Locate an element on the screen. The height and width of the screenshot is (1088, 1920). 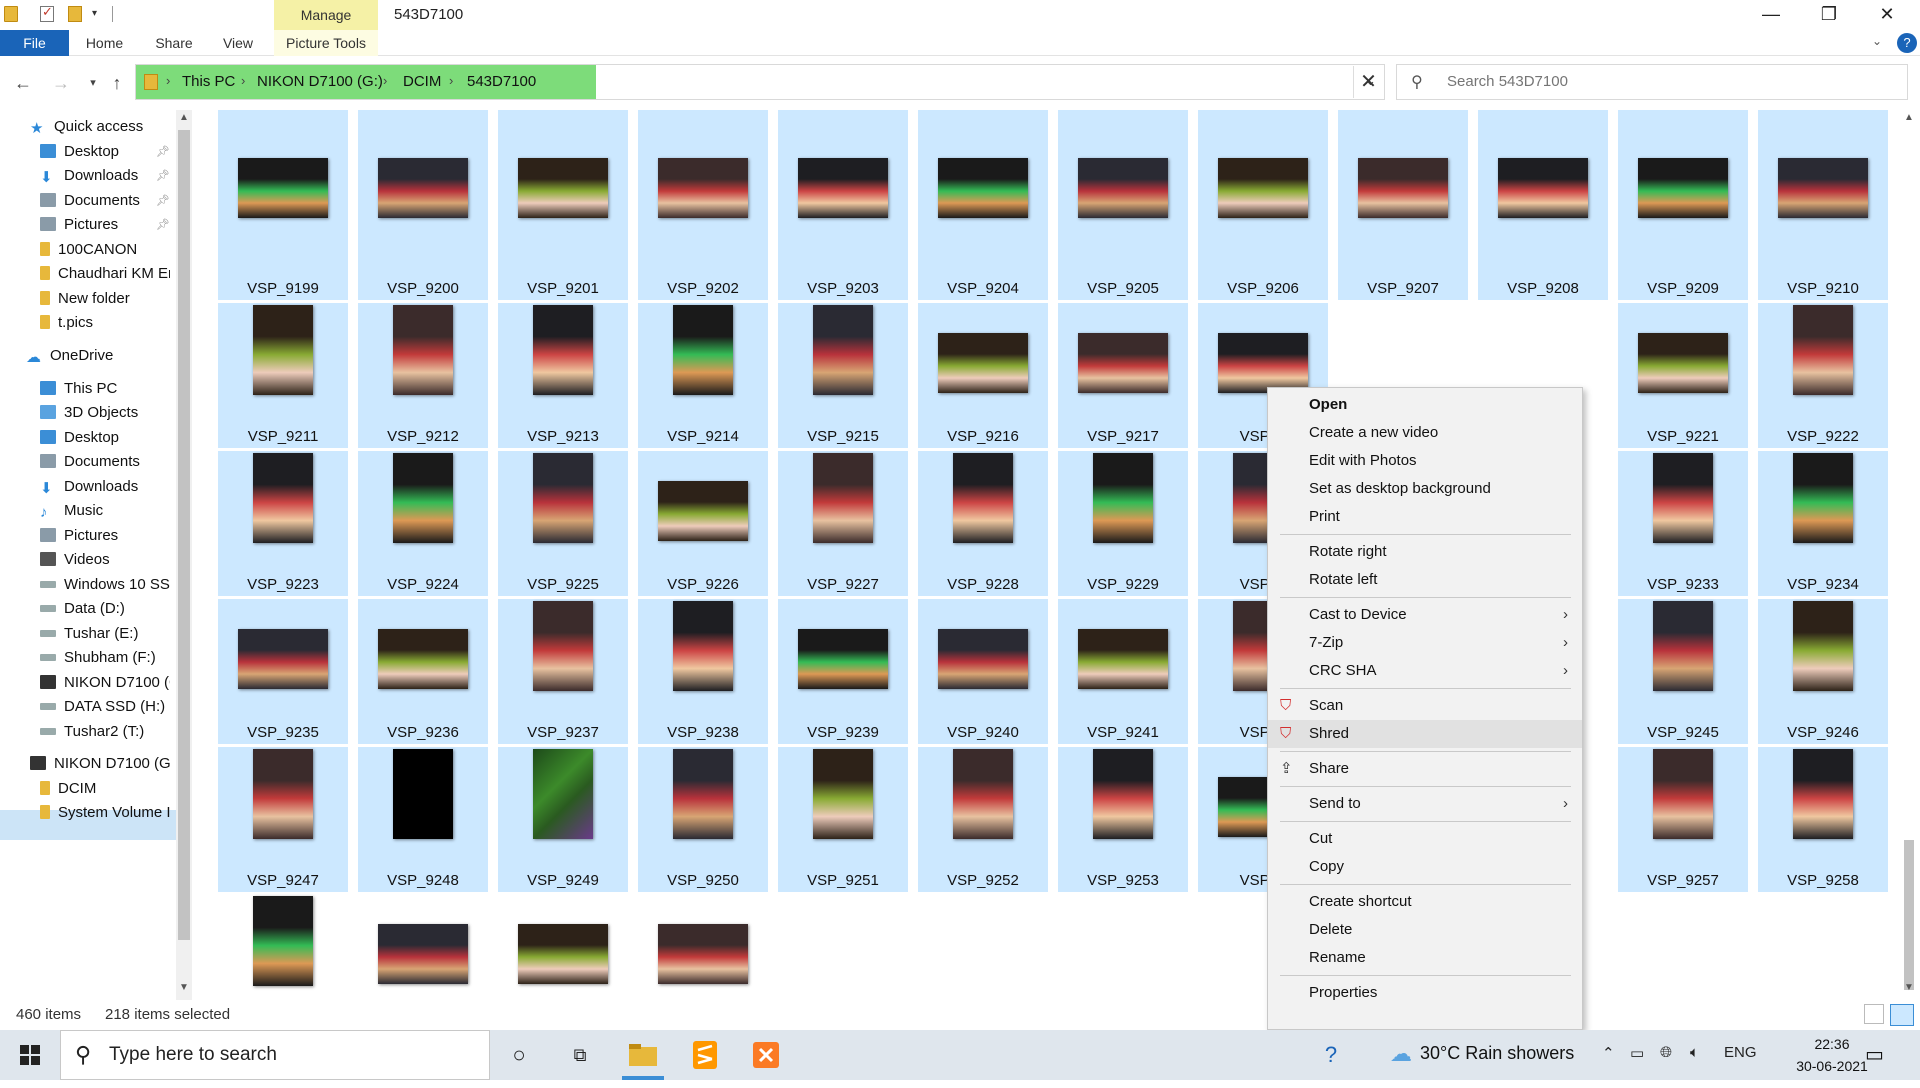
file-tile: VSP_9260 is located at coordinates (423, 947).